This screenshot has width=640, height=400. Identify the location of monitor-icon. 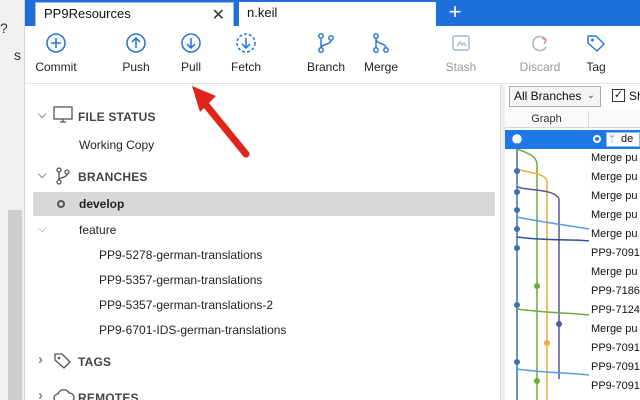
(63, 116).